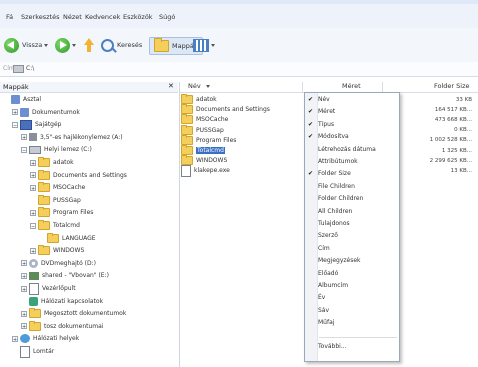 This screenshot has height=367, width=478. I want to click on search-button: Keresés, so click(121, 45).